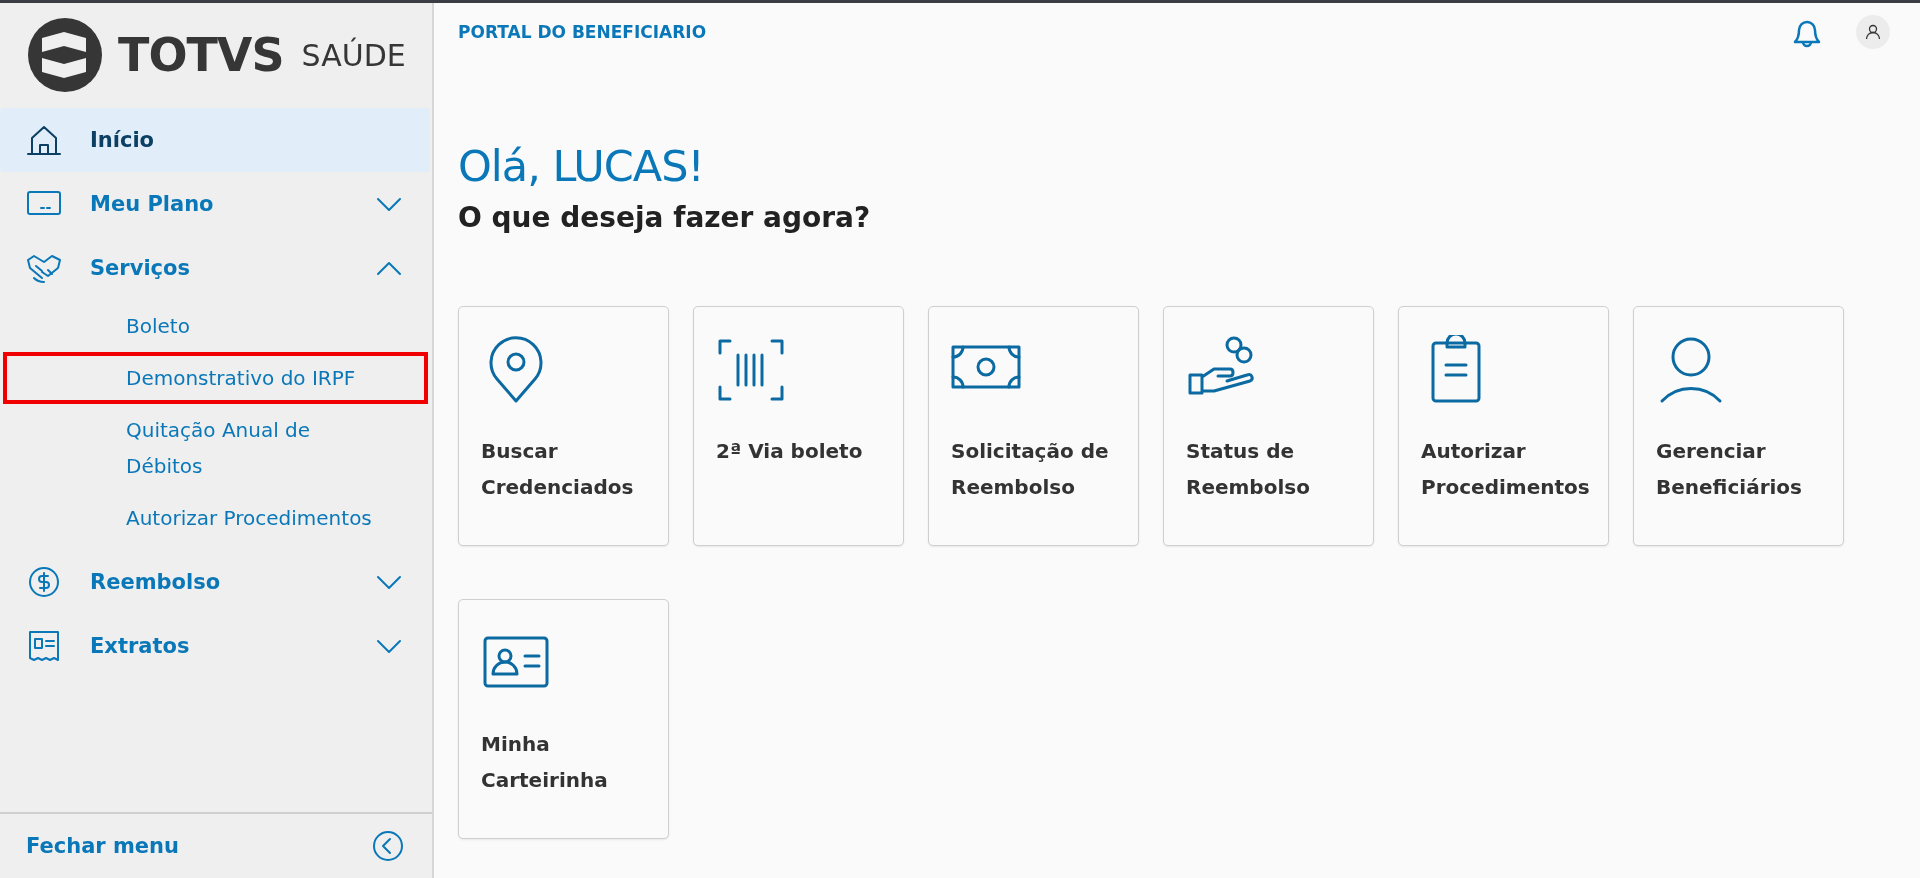 This screenshot has height=878, width=1920. Describe the element at coordinates (215, 646) in the screenshot. I see `menu-item: Extratos` at that location.